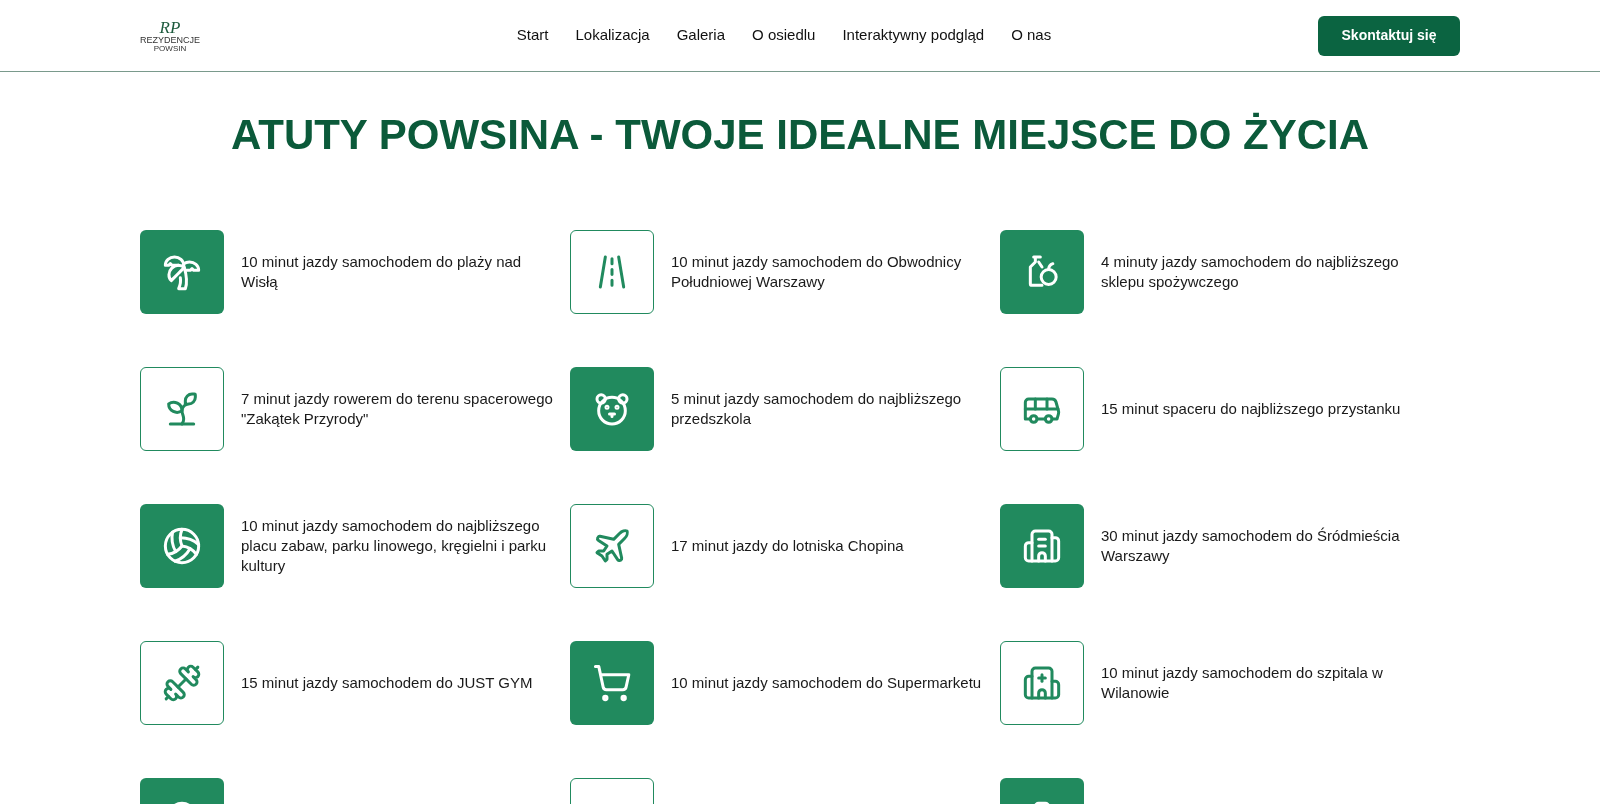  Describe the element at coordinates (913, 35) in the screenshot. I see `nav-link: Interaktywny podgląd` at that location.